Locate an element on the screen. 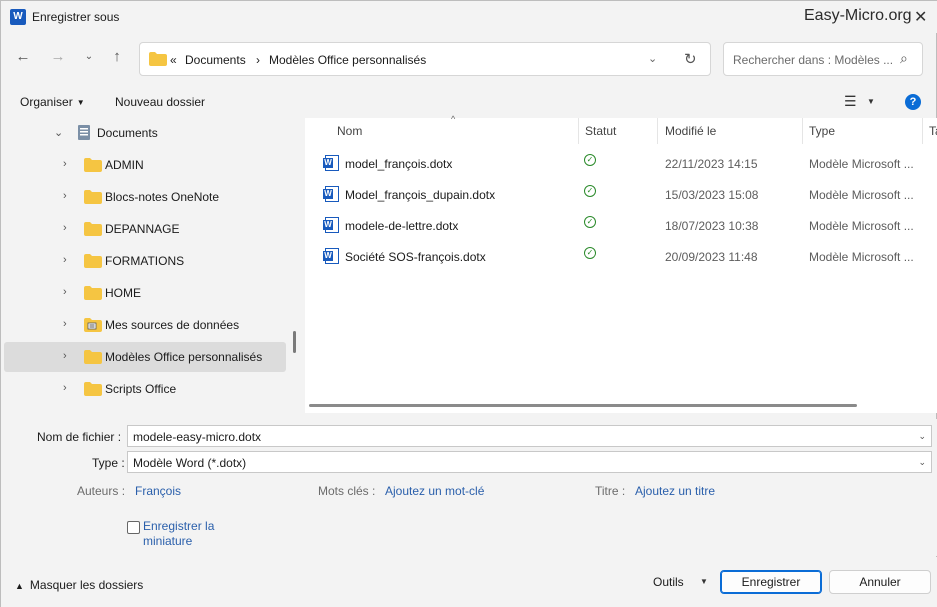 This screenshot has height=607, width=937. tree-item-label: FORMATIONS is located at coordinates (145, 261).